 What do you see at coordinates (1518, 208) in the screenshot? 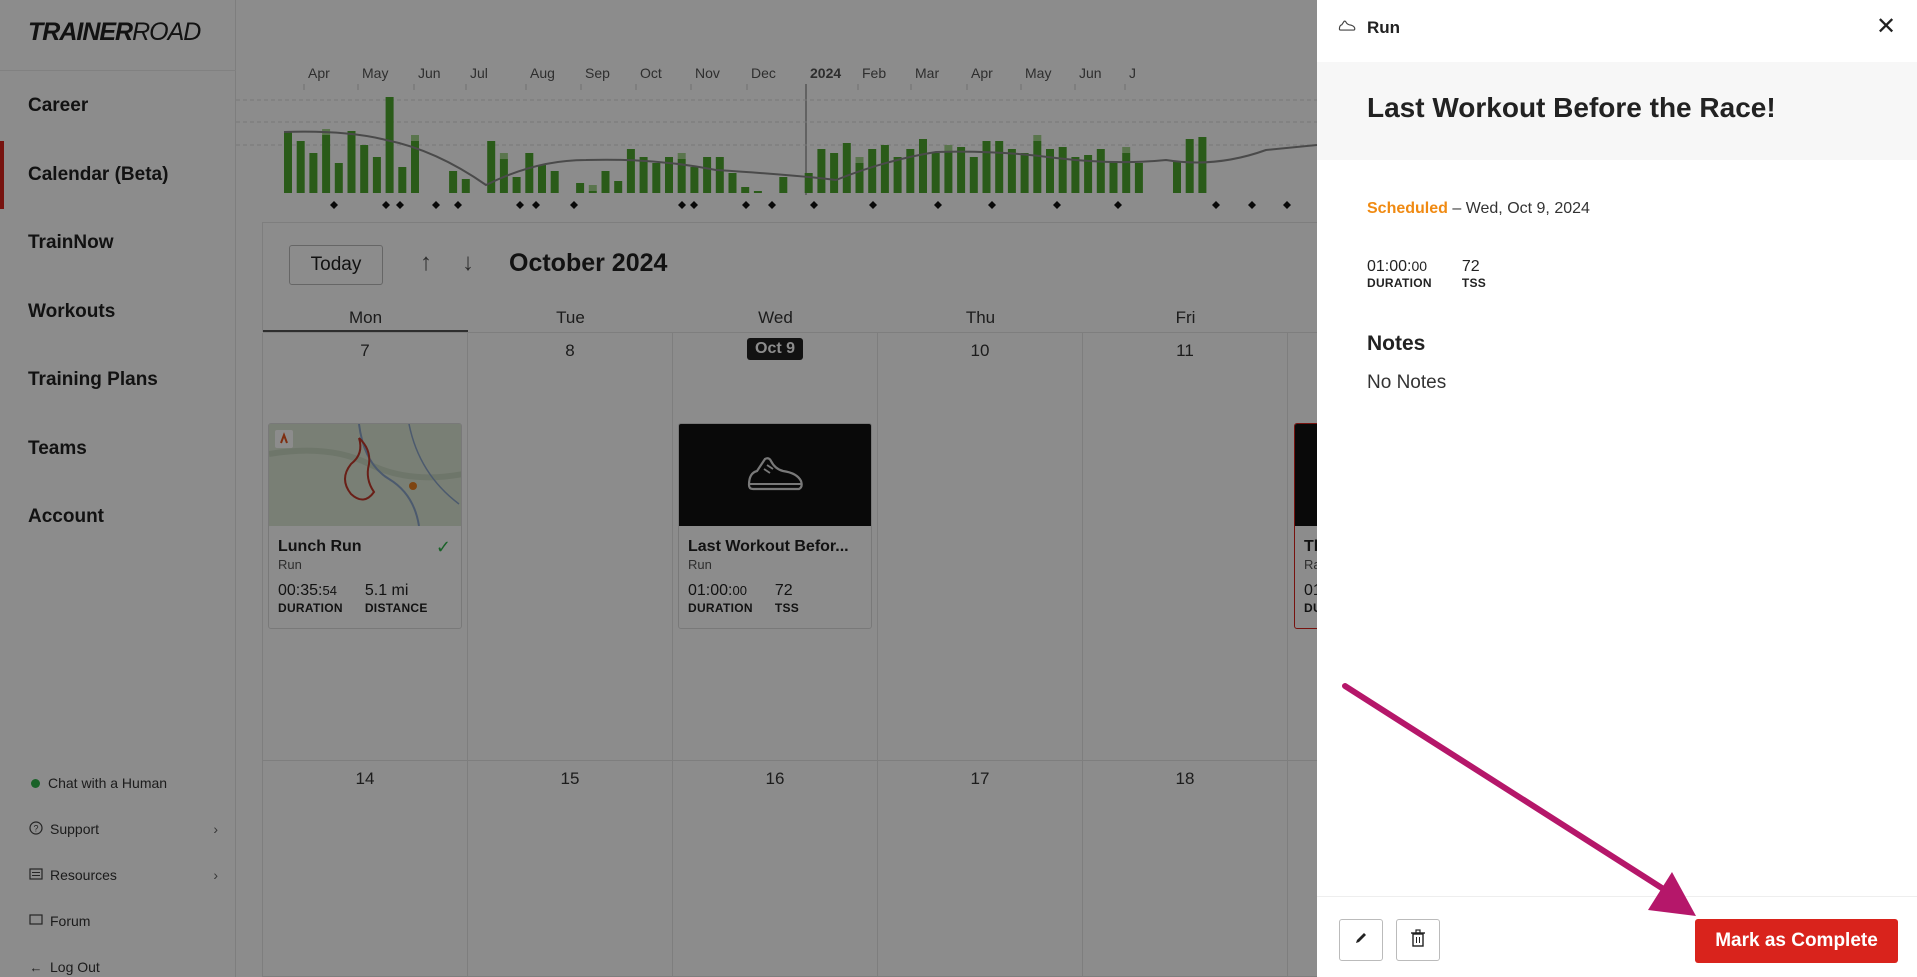
I see `workout-date: – Wed, Oct 9, 2024` at bounding box center [1518, 208].